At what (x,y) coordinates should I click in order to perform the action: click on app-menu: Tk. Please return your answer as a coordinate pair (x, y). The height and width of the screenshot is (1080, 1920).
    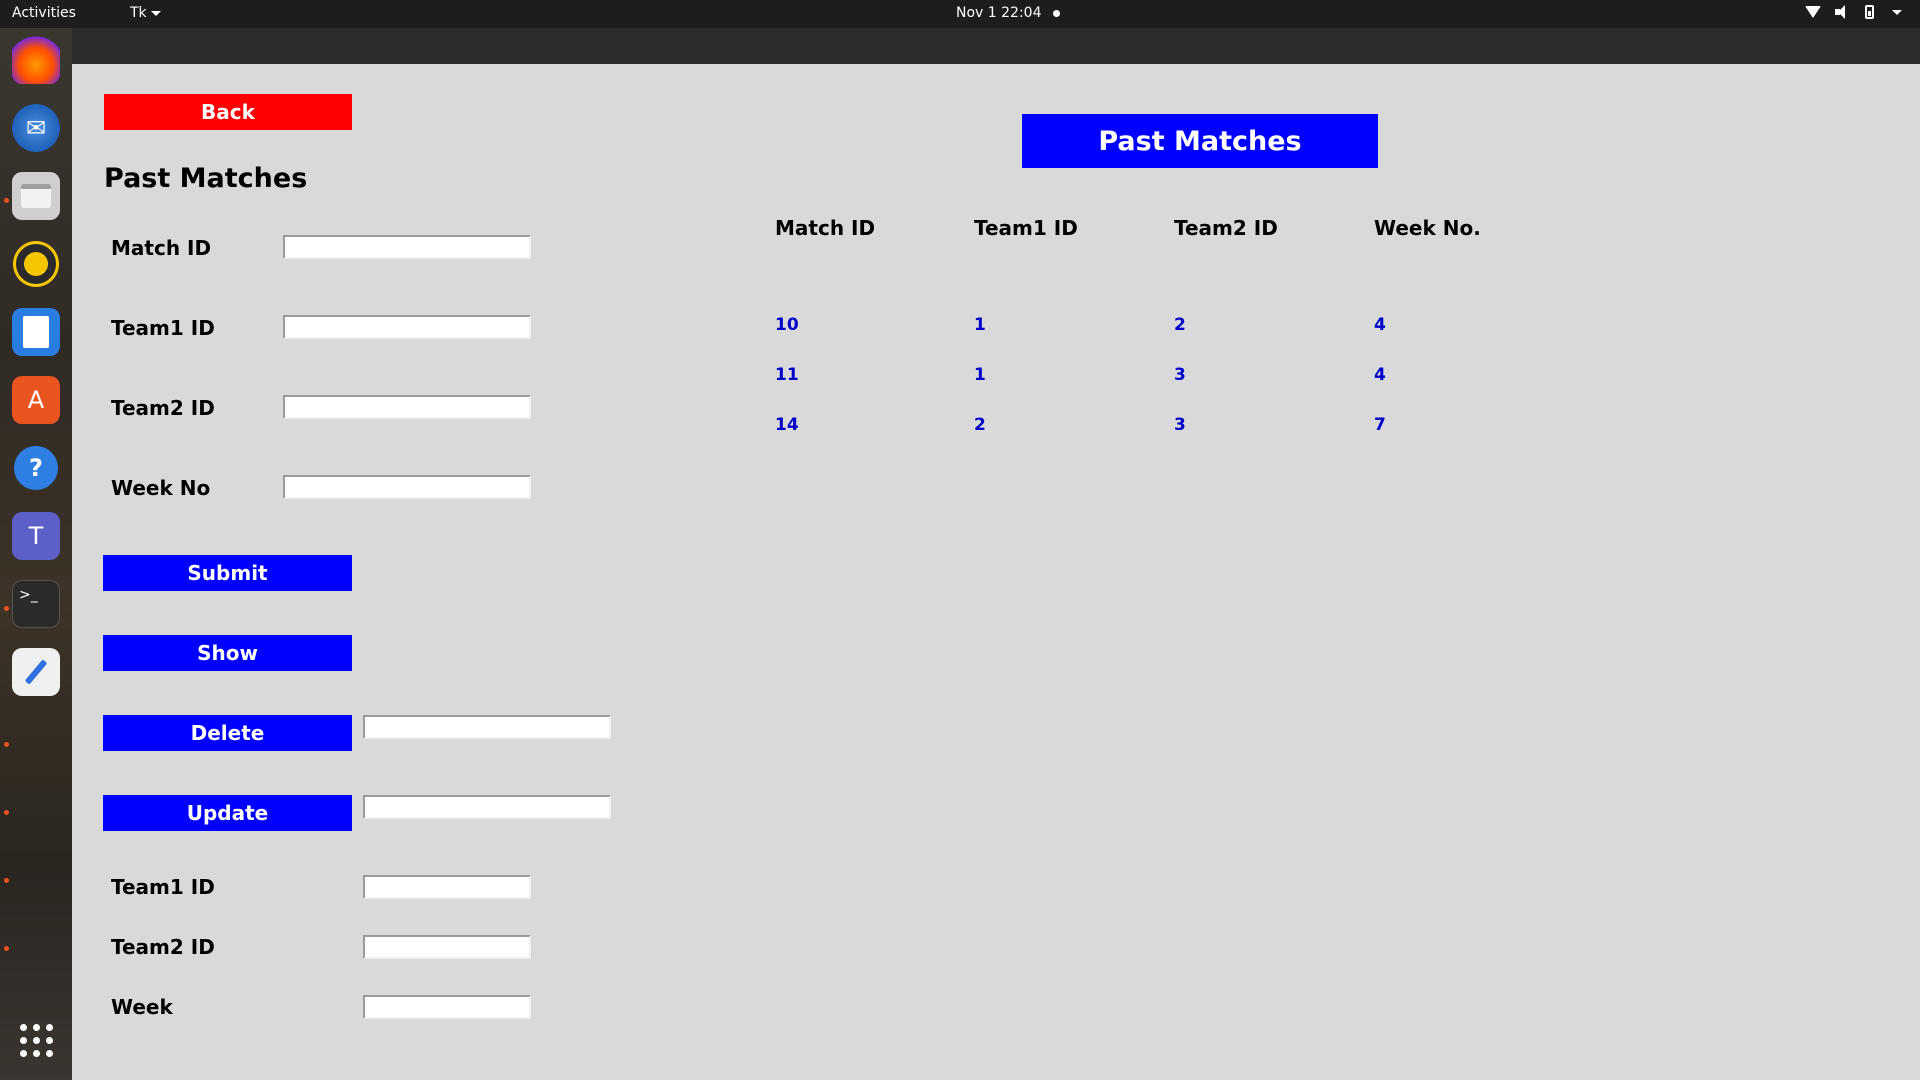
    Looking at the image, I should click on (145, 13).